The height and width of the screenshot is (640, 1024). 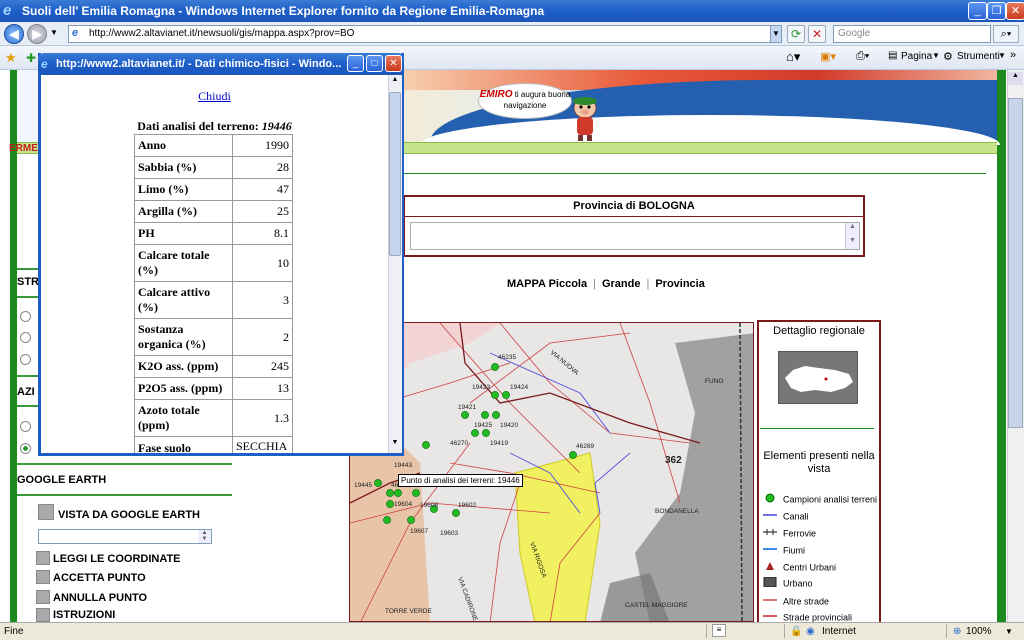 I want to click on tools-menu-arrow-icon: ▼, so click(x=1002, y=55).